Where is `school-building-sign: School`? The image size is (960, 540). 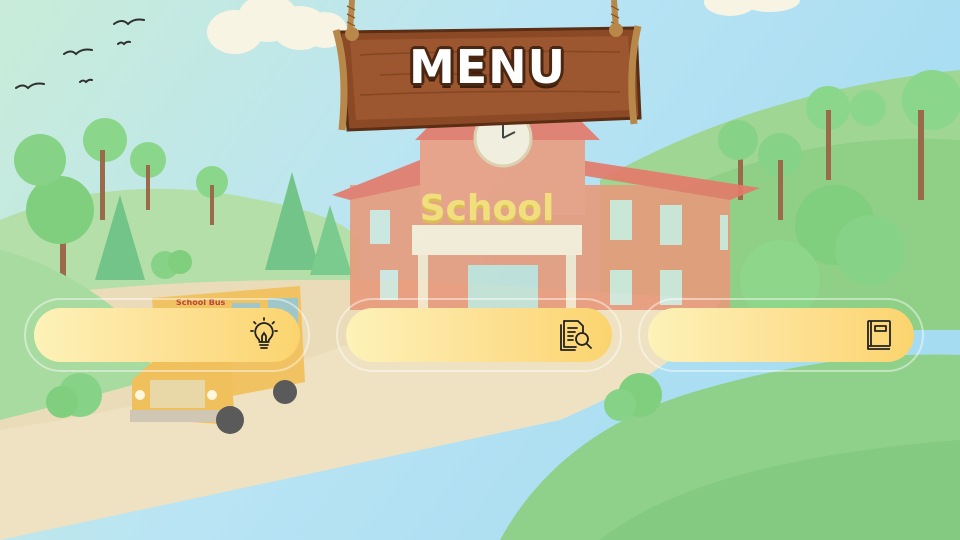 school-building-sign: School is located at coordinates (487, 208).